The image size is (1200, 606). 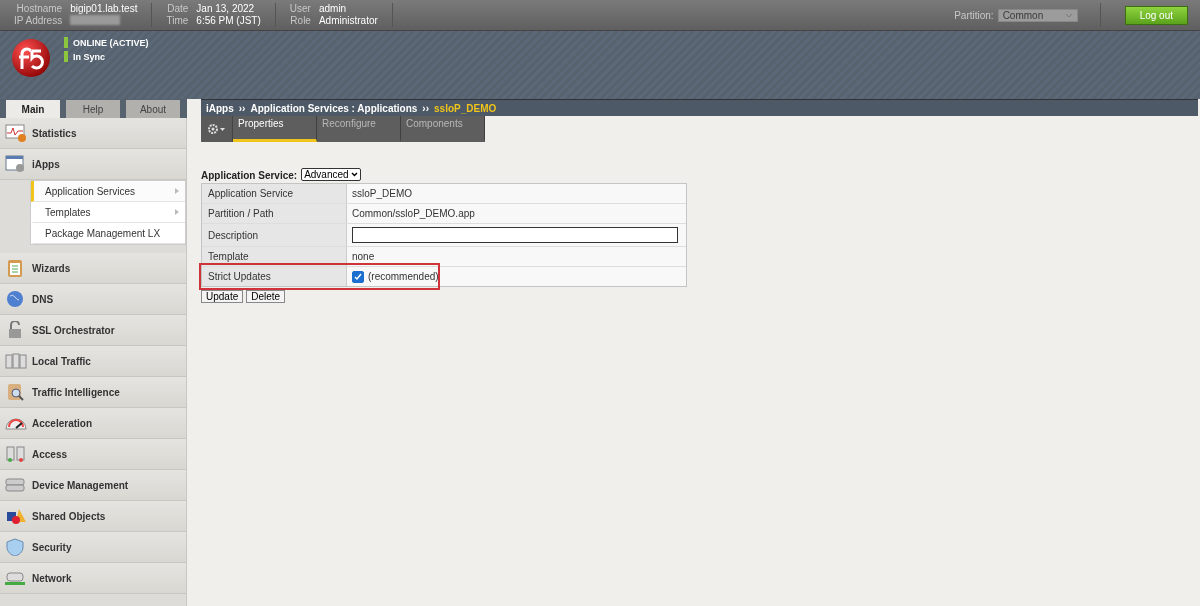 I want to click on sidebar-item: Local Traffic, so click(x=93, y=361).